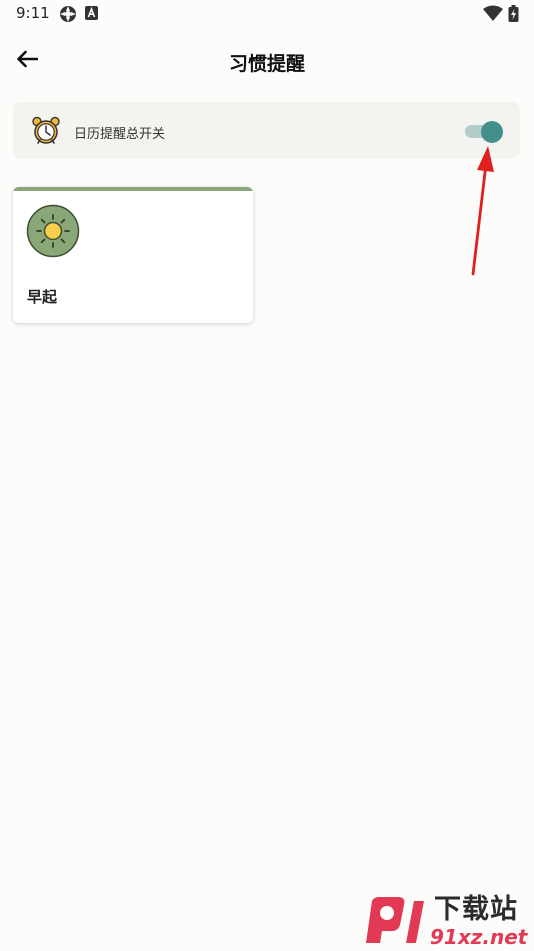 This screenshot has width=534, height=951. What do you see at coordinates (42, 297) in the screenshot?
I see `habit-name: 早起` at bounding box center [42, 297].